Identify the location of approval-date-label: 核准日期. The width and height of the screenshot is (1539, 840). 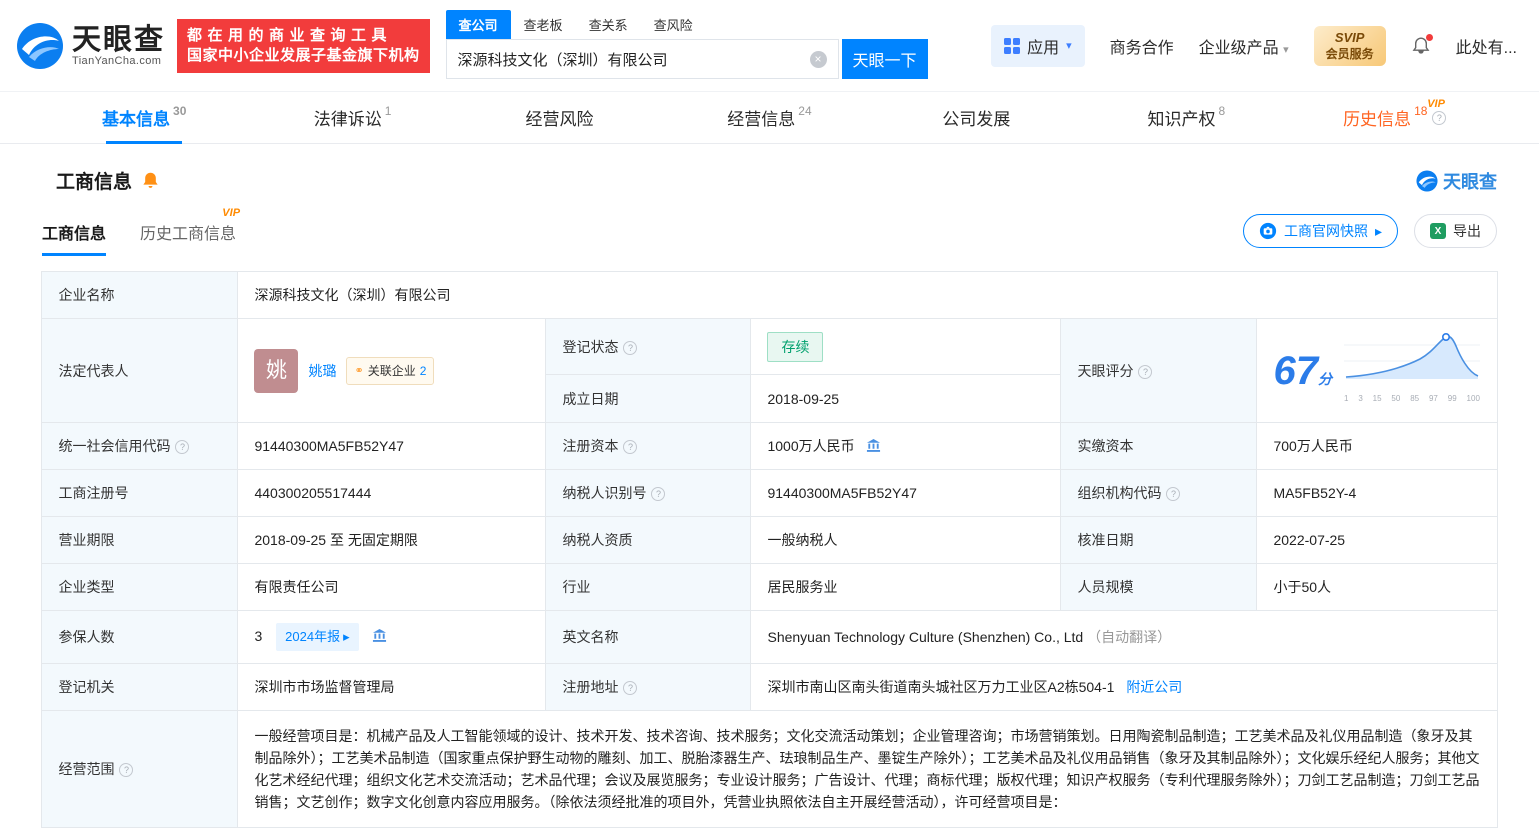
(1159, 540).